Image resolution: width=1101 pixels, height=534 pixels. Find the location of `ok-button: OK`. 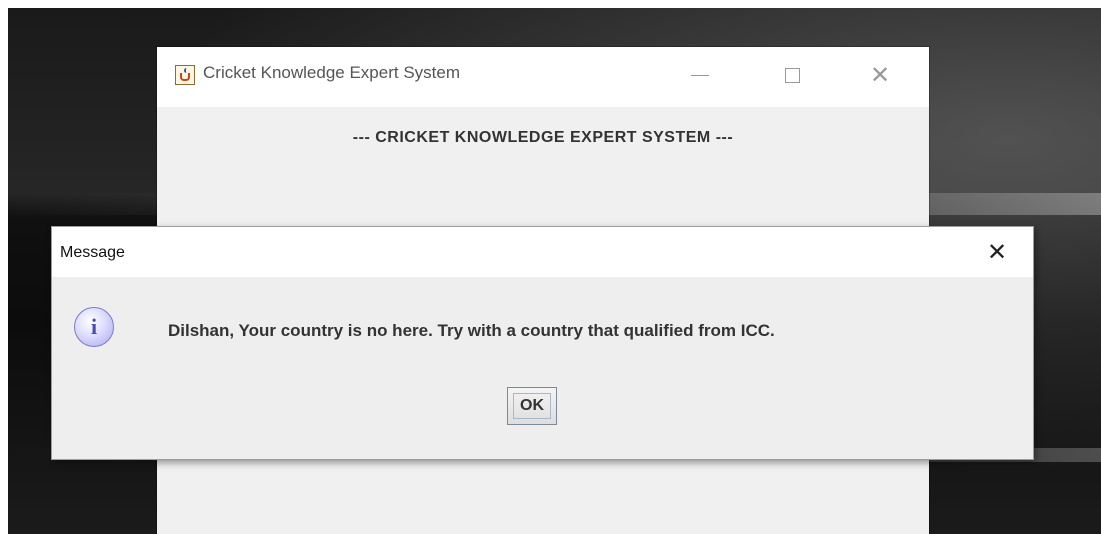

ok-button: OK is located at coordinates (532, 406).